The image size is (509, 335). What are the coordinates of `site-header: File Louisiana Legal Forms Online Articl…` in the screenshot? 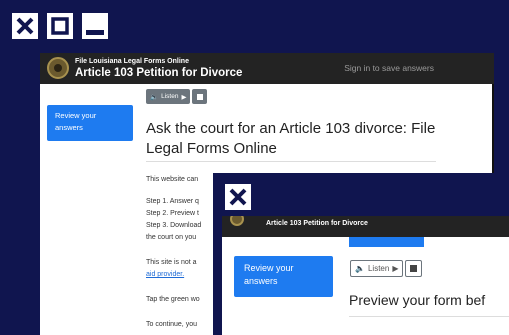 It's located at (267, 68).